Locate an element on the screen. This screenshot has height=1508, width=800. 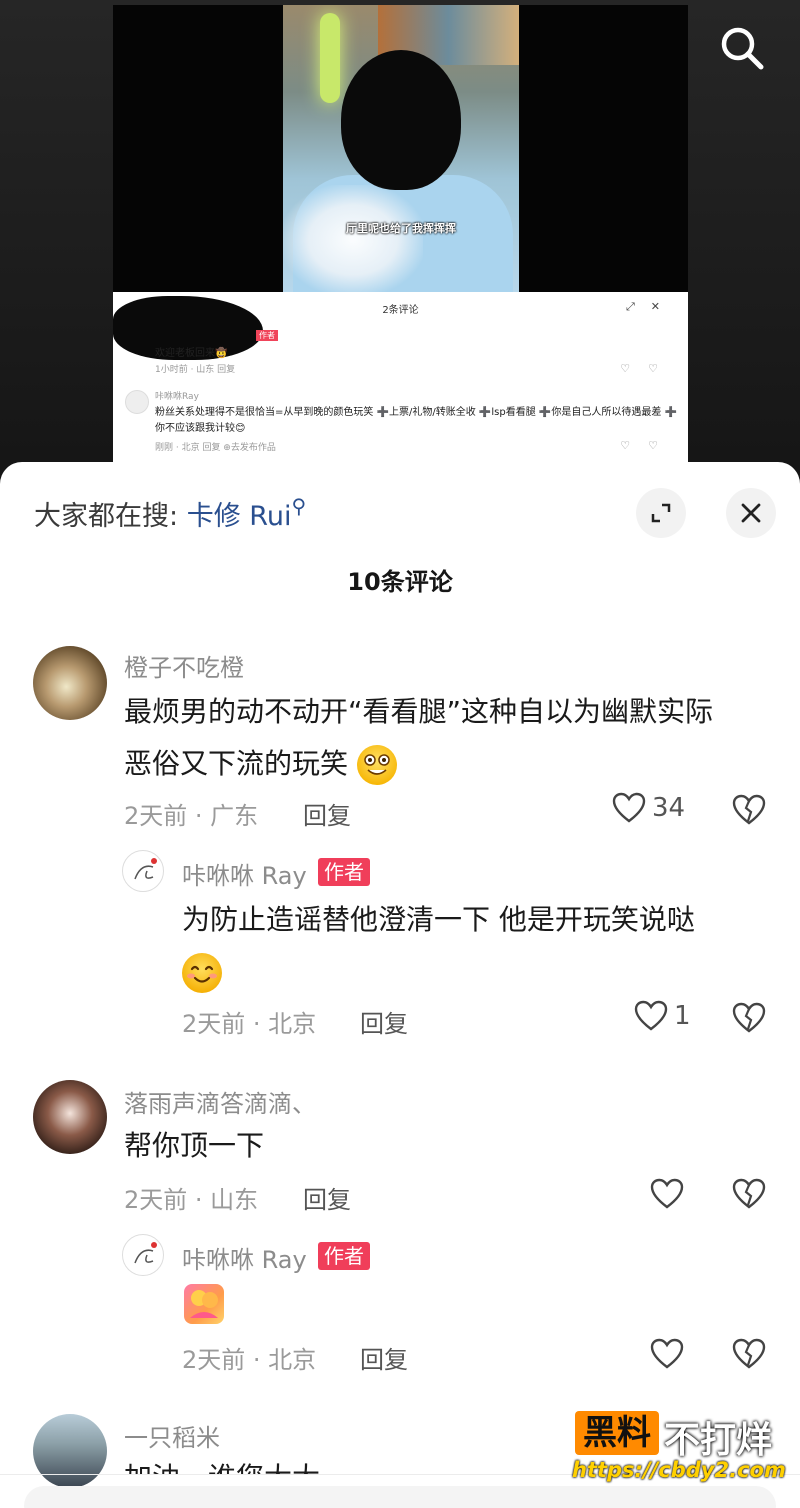
watermark-text: 不打烊 is located at coordinates (718, 1440).